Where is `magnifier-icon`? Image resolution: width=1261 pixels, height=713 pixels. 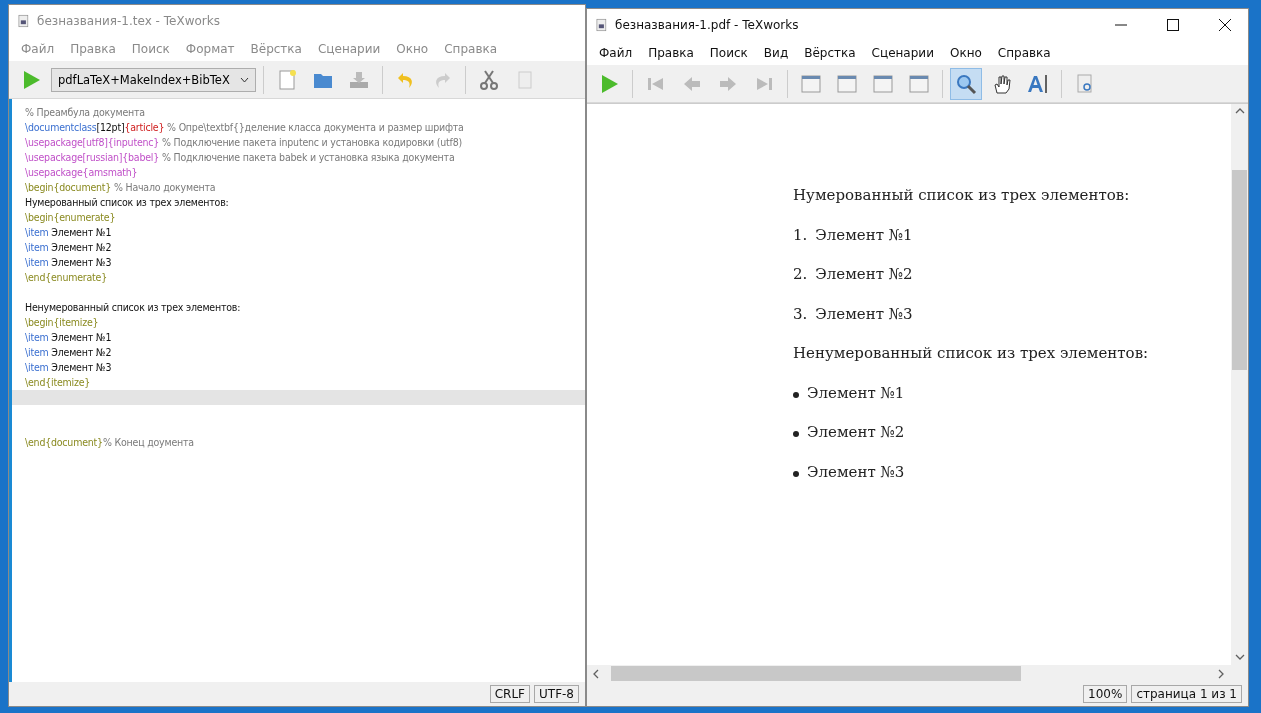 magnifier-icon is located at coordinates (966, 83).